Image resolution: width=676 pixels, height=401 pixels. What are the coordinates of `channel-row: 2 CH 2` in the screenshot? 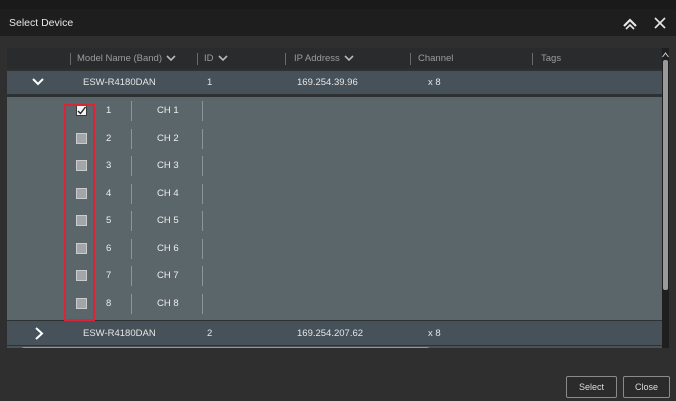 It's located at (338, 139).